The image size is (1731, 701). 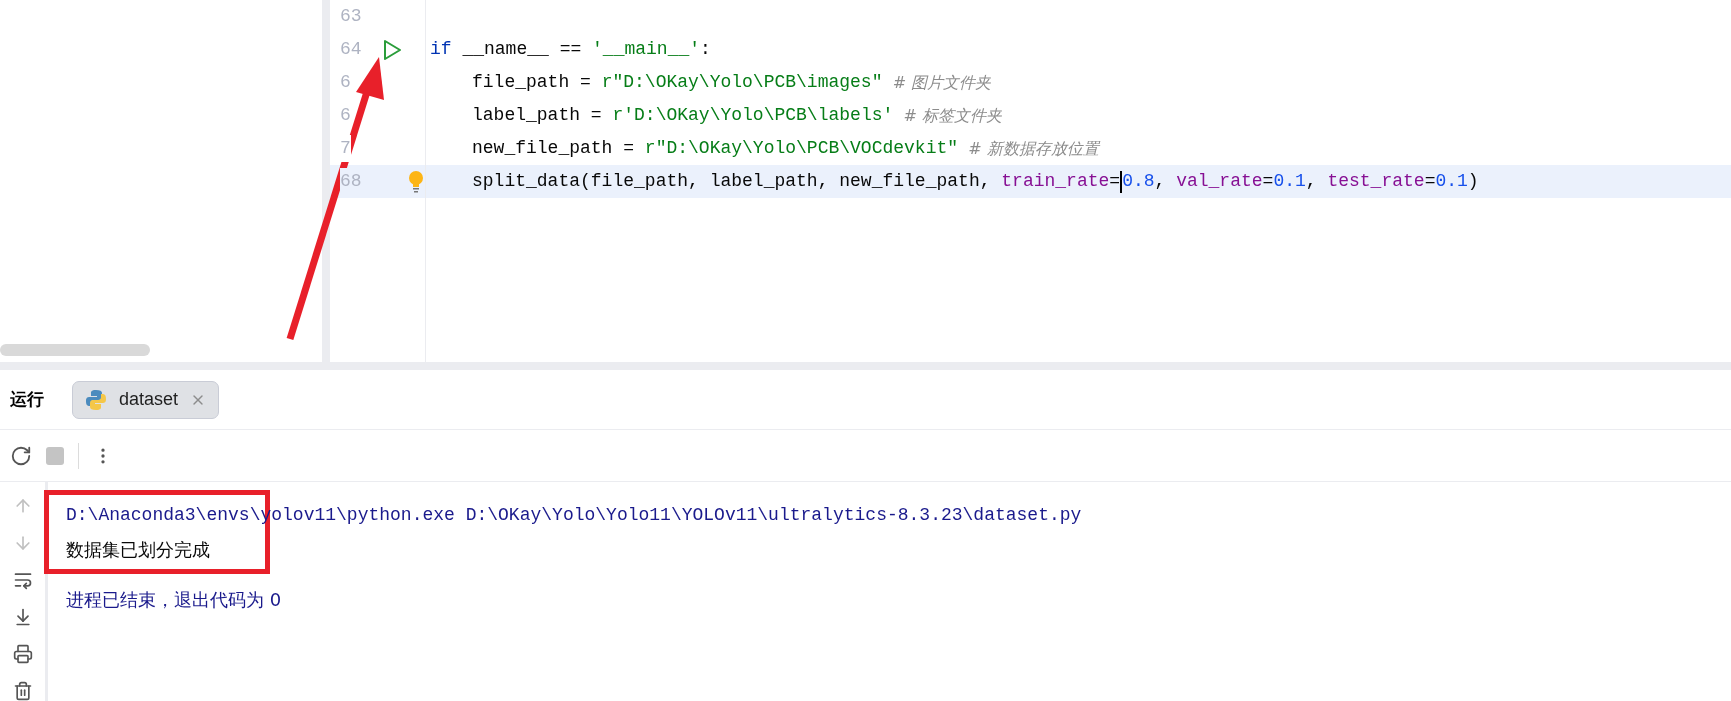 I want to click on soft-wrap-icon, so click(x=22, y=580).